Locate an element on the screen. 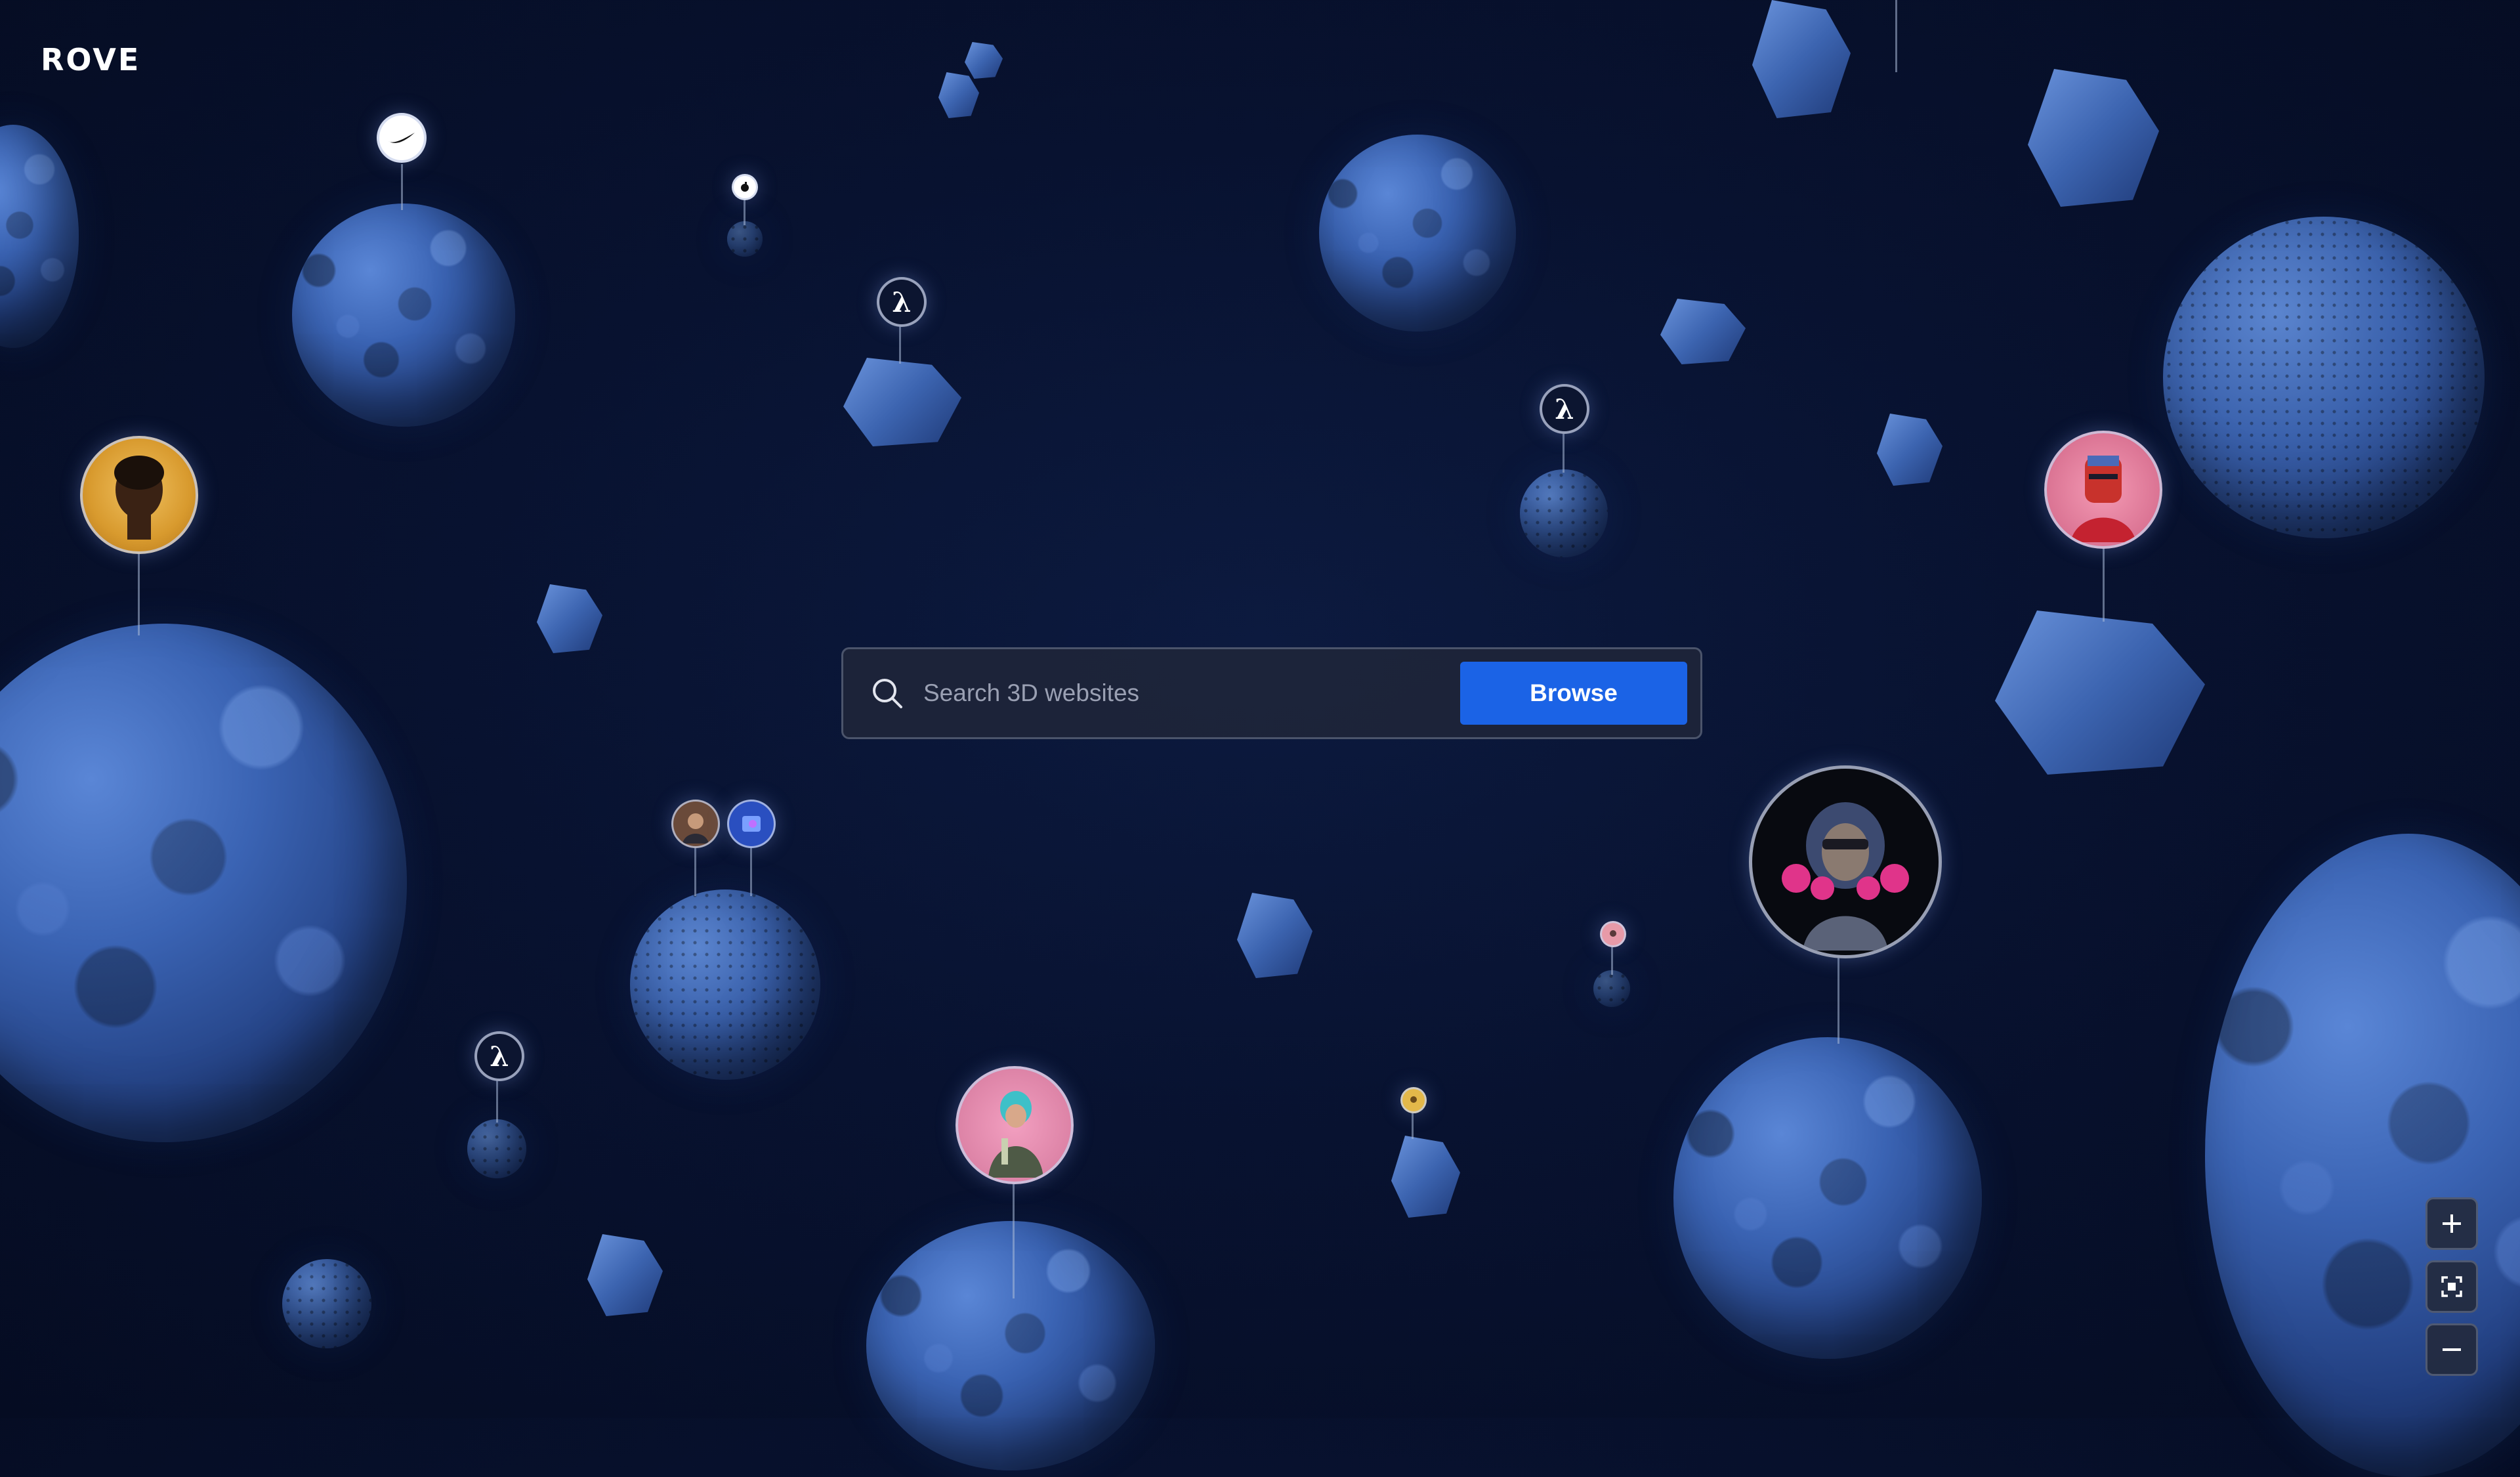  pin-woman-avatar is located at coordinates (139, 495).